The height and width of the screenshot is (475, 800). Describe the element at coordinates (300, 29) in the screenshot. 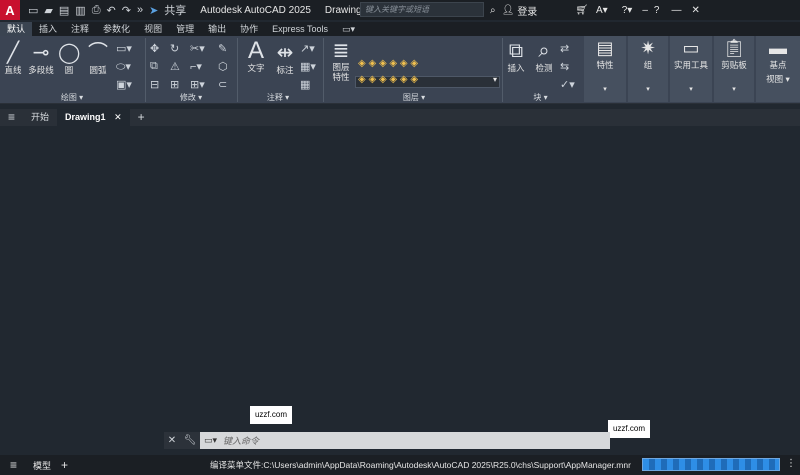

I see `tab-express-tools: Express Tools` at that location.